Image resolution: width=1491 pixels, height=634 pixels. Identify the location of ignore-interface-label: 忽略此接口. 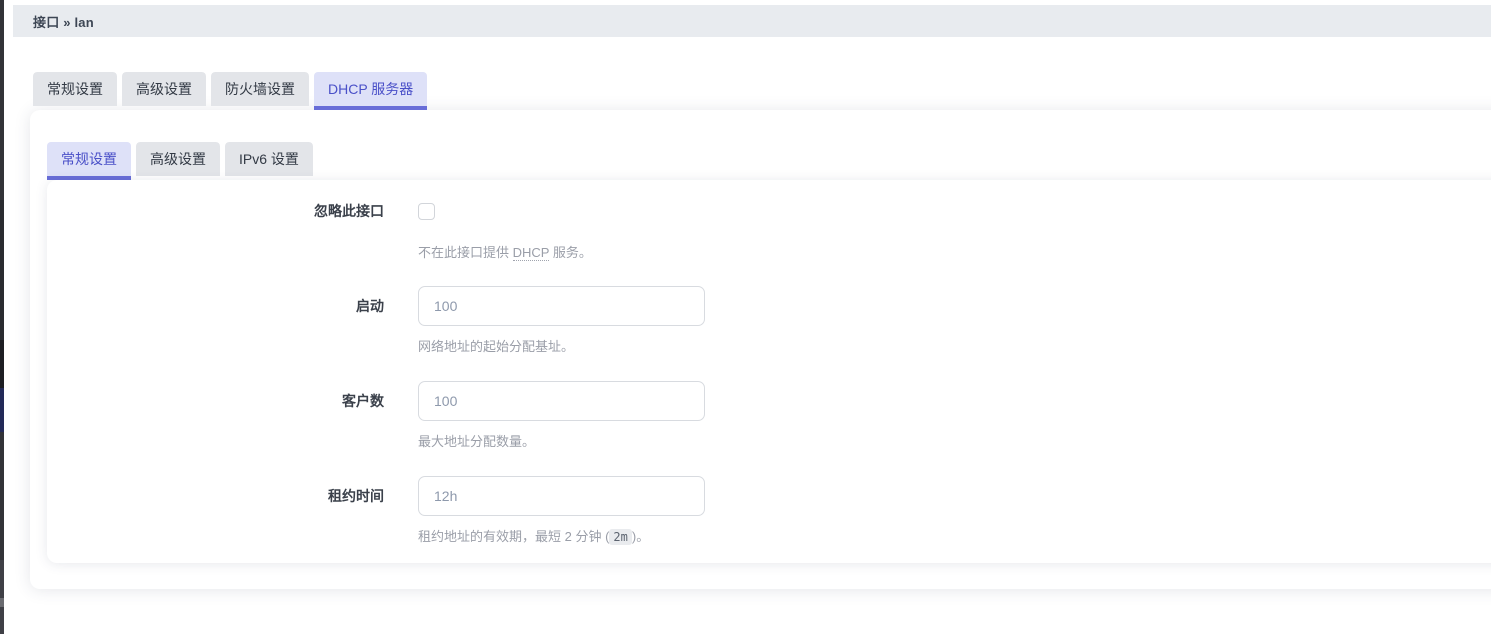
(349, 211).